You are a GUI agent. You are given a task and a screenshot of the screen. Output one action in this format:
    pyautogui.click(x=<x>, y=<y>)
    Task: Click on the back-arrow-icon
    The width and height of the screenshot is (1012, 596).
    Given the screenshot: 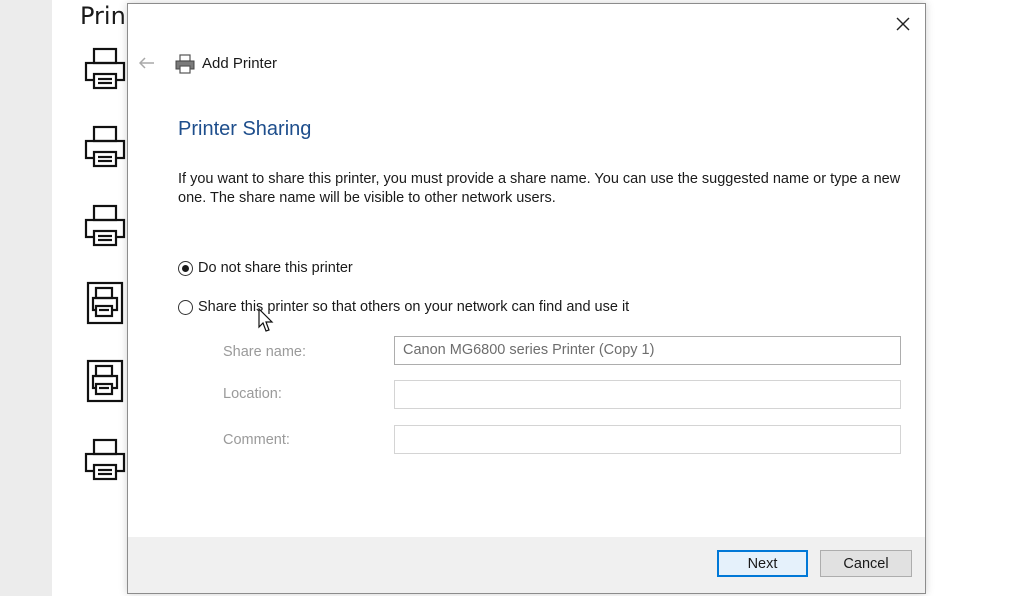 What is the action you would take?
    pyautogui.click(x=146, y=63)
    